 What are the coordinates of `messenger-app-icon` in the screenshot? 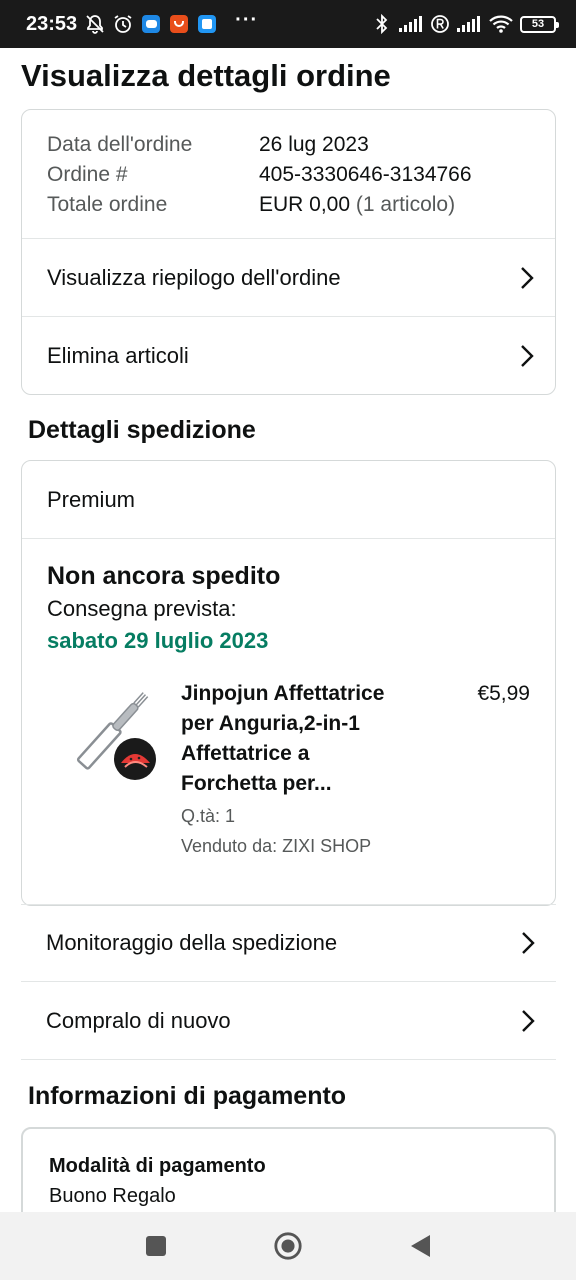 It's located at (207, 24).